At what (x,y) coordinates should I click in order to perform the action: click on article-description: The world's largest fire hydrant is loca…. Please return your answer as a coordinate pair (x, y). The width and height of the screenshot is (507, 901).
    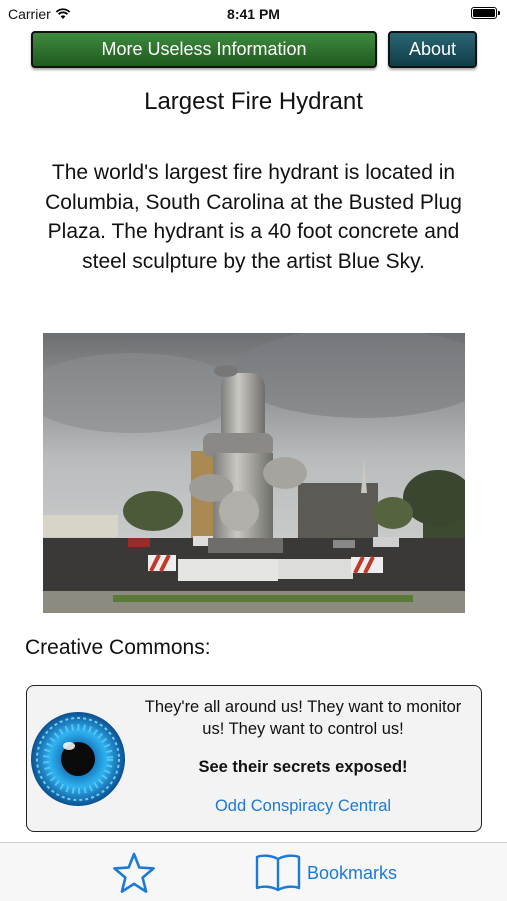
    Looking at the image, I should click on (253, 217).